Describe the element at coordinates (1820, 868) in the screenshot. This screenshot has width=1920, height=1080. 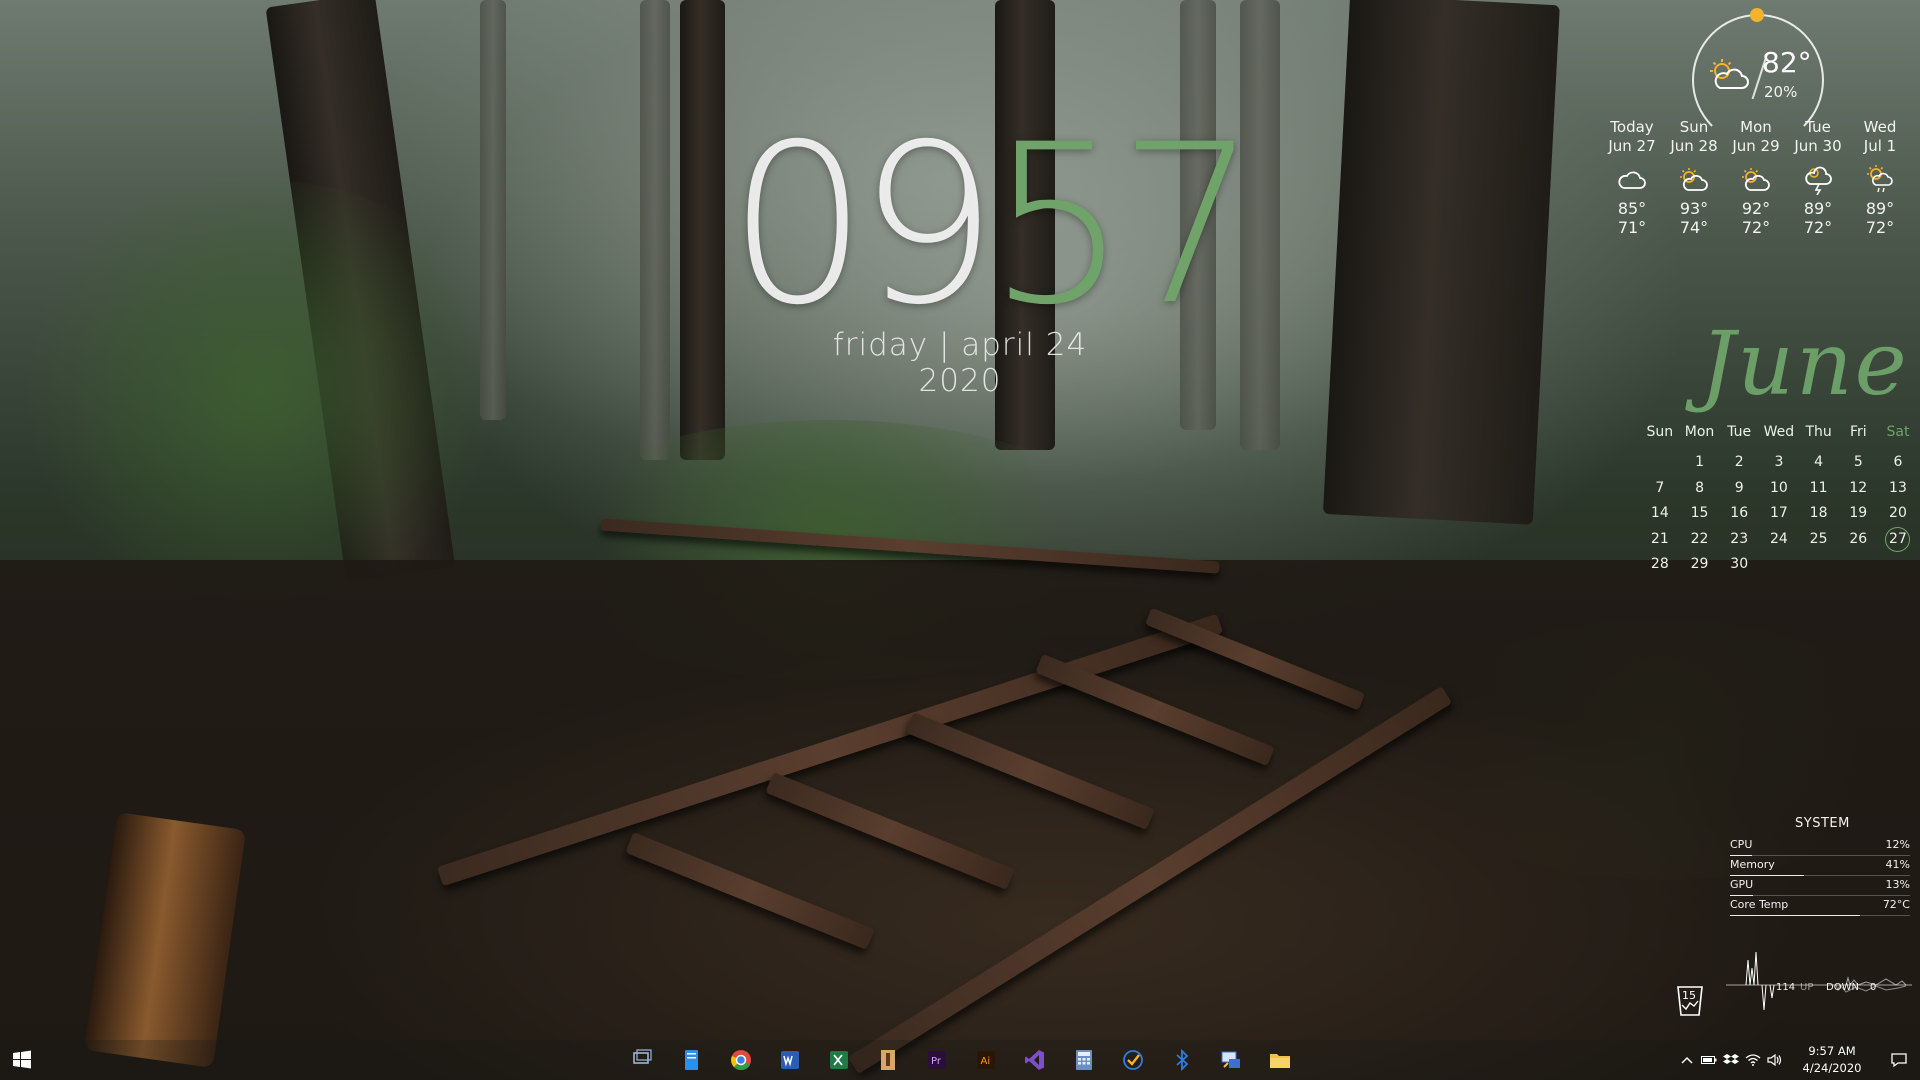
I see `system-row-memory: Memory 41%` at that location.